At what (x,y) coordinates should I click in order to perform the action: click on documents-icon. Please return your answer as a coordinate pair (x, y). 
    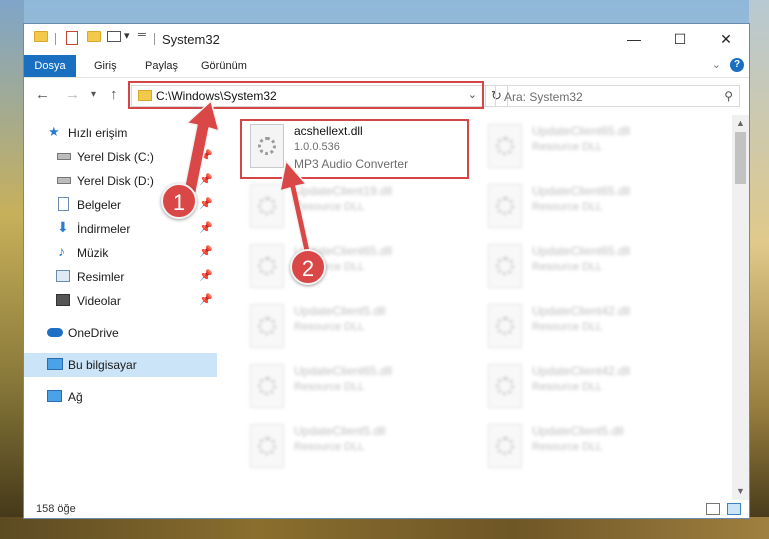
    Looking at the image, I should click on (63, 204).